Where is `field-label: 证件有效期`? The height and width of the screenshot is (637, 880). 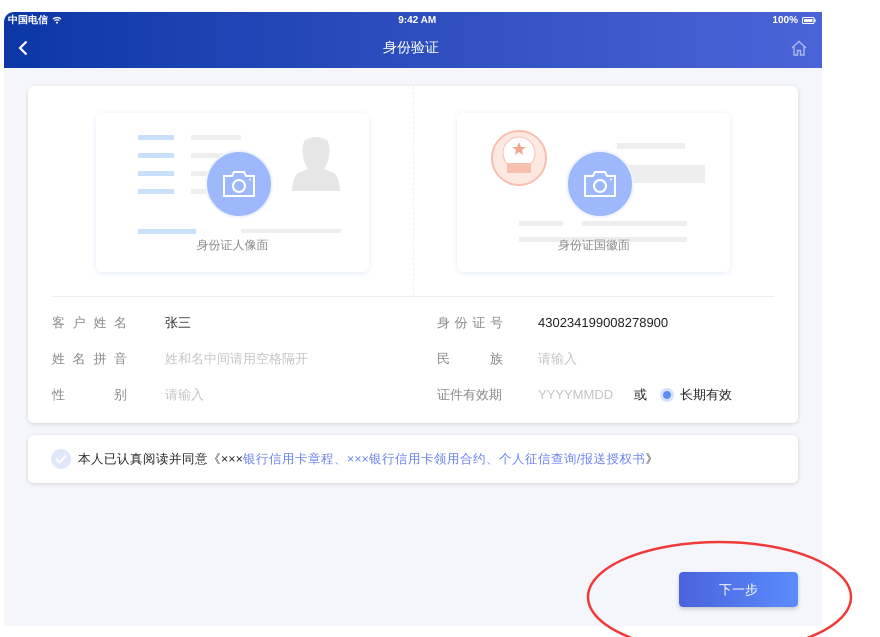
field-label: 证件有效期 is located at coordinates (470, 395).